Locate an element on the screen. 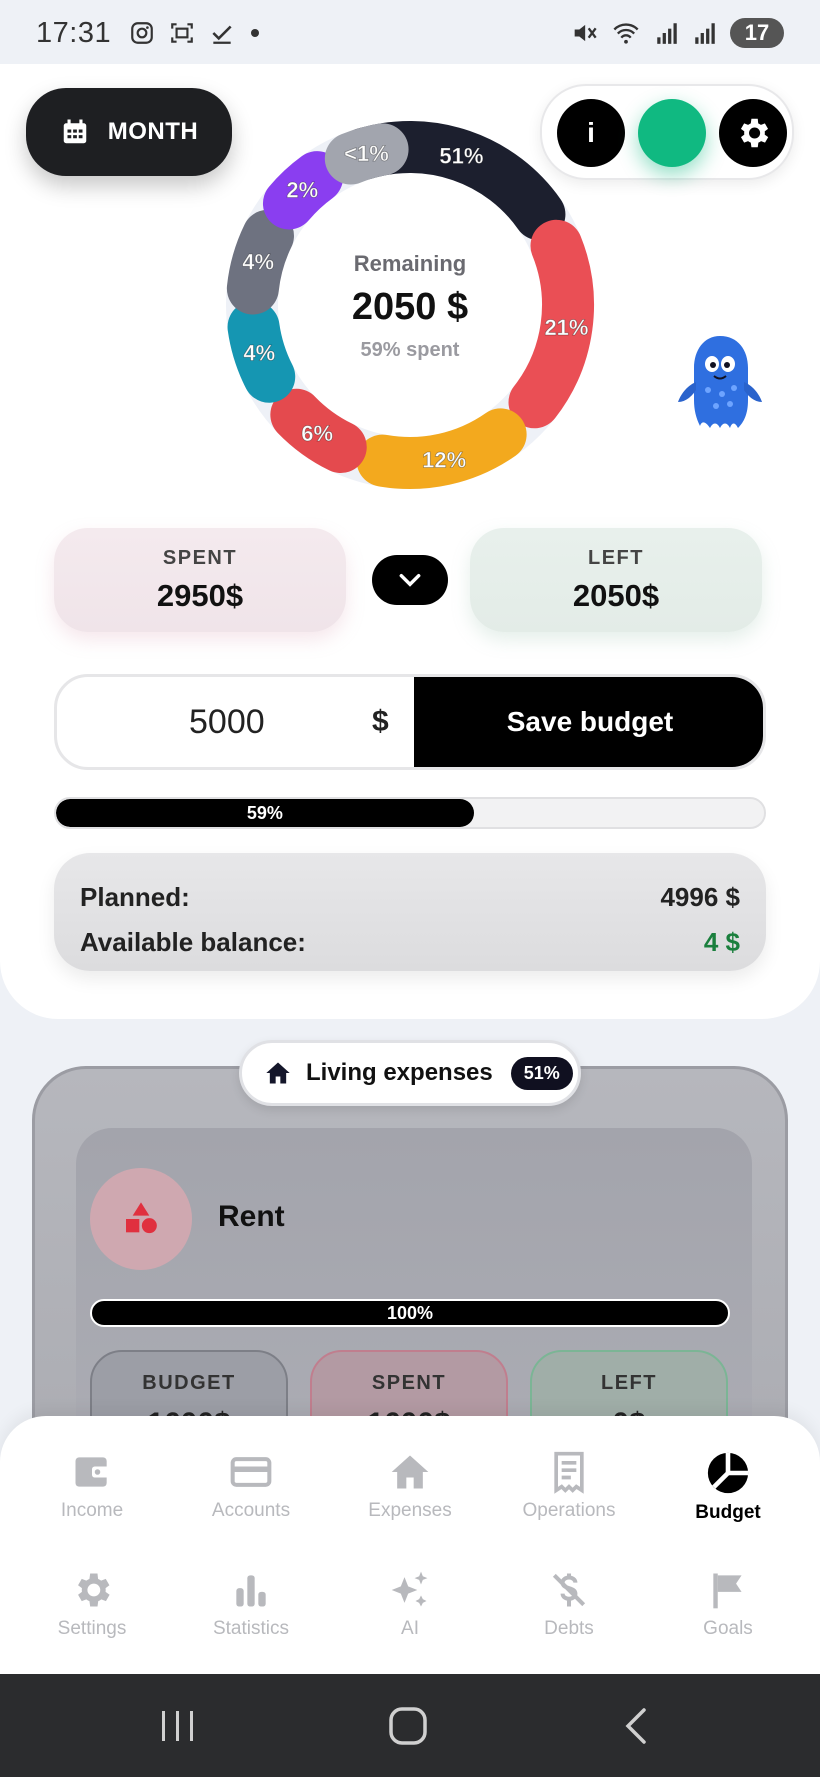  signal-icon is located at coordinates (667, 33).